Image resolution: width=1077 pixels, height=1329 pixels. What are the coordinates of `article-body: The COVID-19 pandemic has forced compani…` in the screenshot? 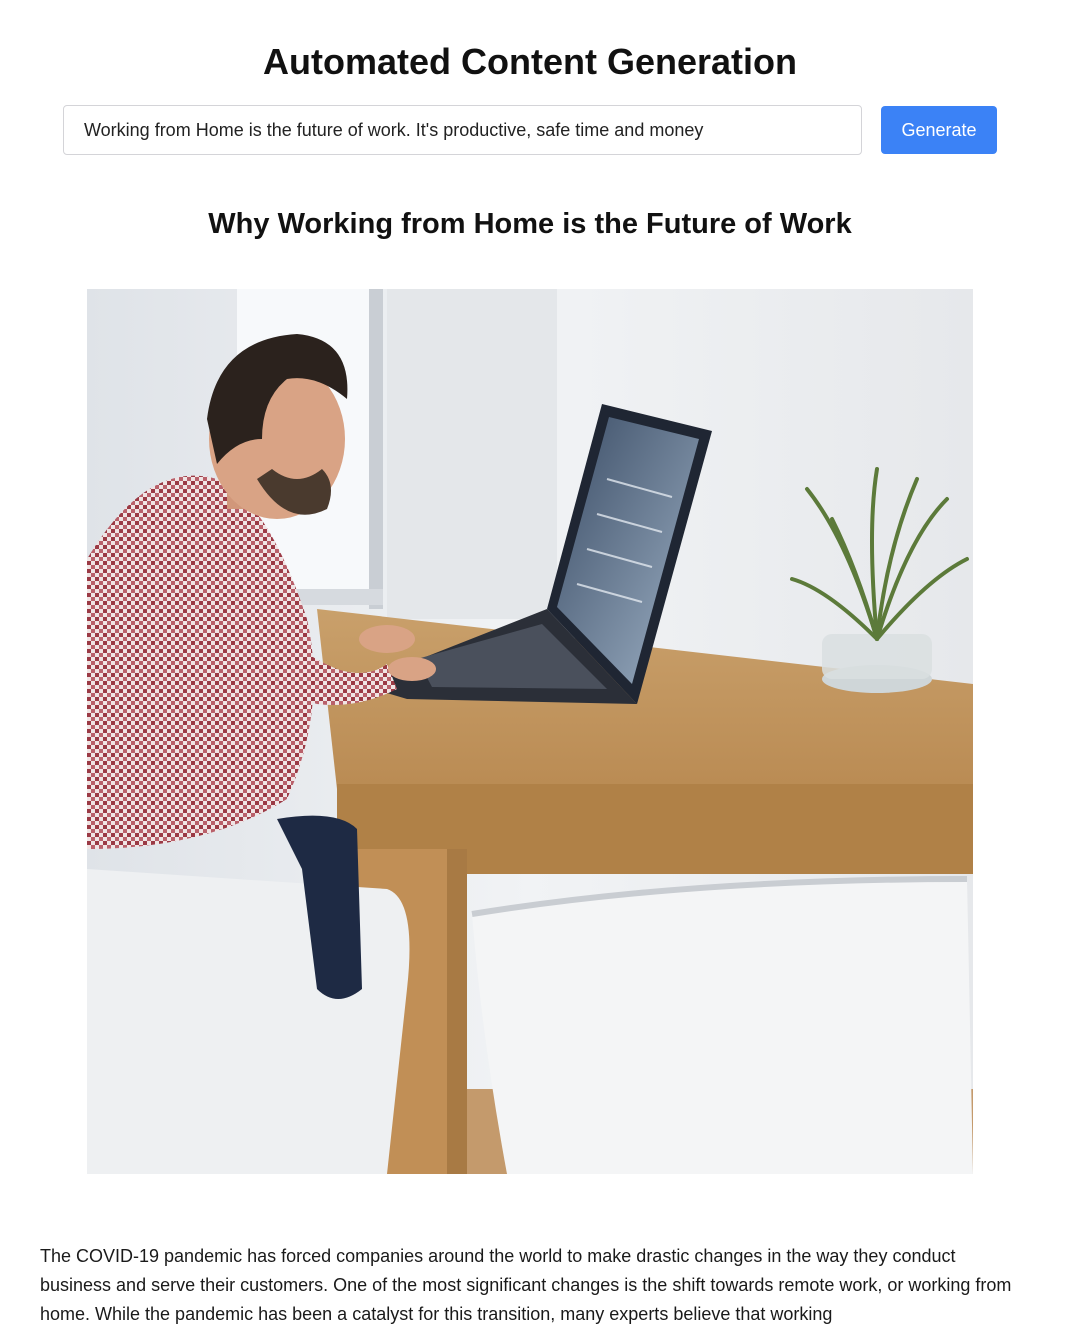 It's located at (526, 1285).